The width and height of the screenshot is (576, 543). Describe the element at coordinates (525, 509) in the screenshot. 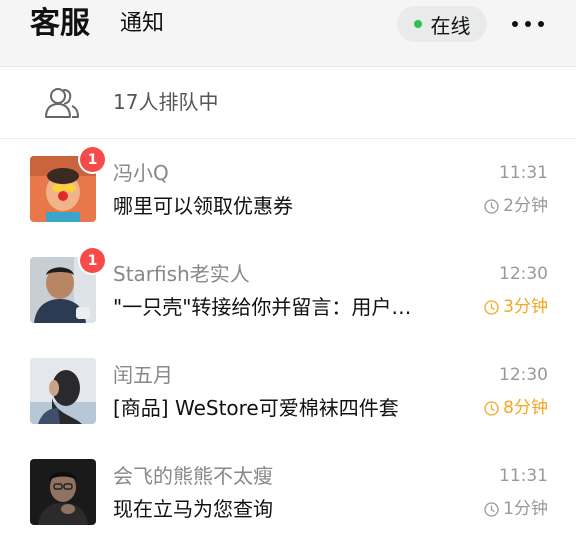

I see `wait-duration-text: 1分钟` at that location.